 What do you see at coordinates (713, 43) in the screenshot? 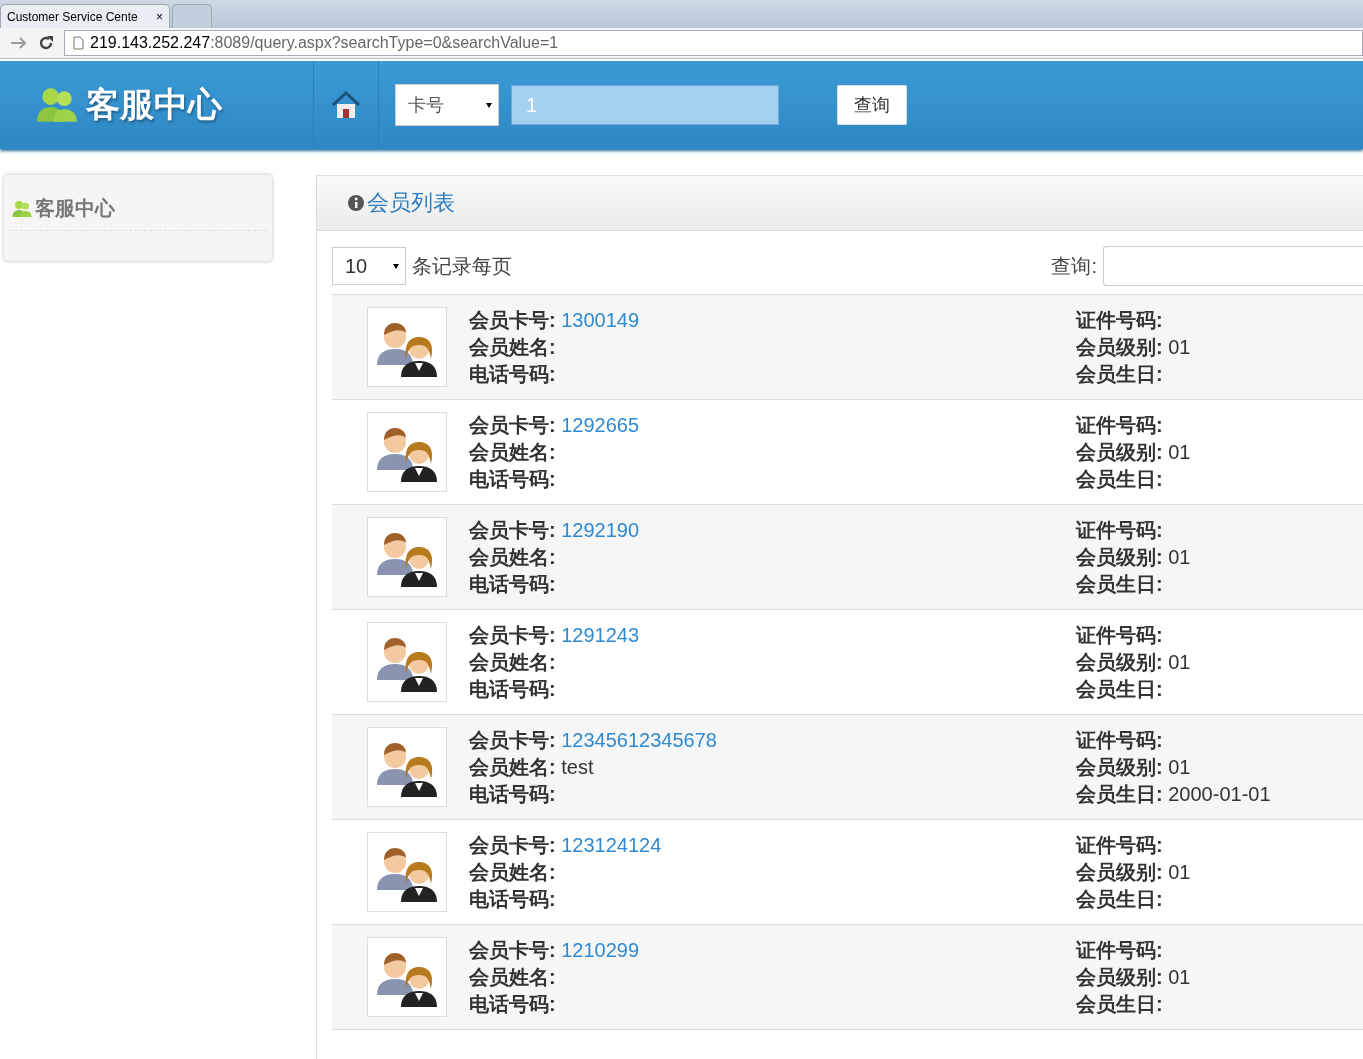
I see `address-bar: 219.143.252.247:8089/query.aspx?searchType=0&searchValue=1` at bounding box center [713, 43].